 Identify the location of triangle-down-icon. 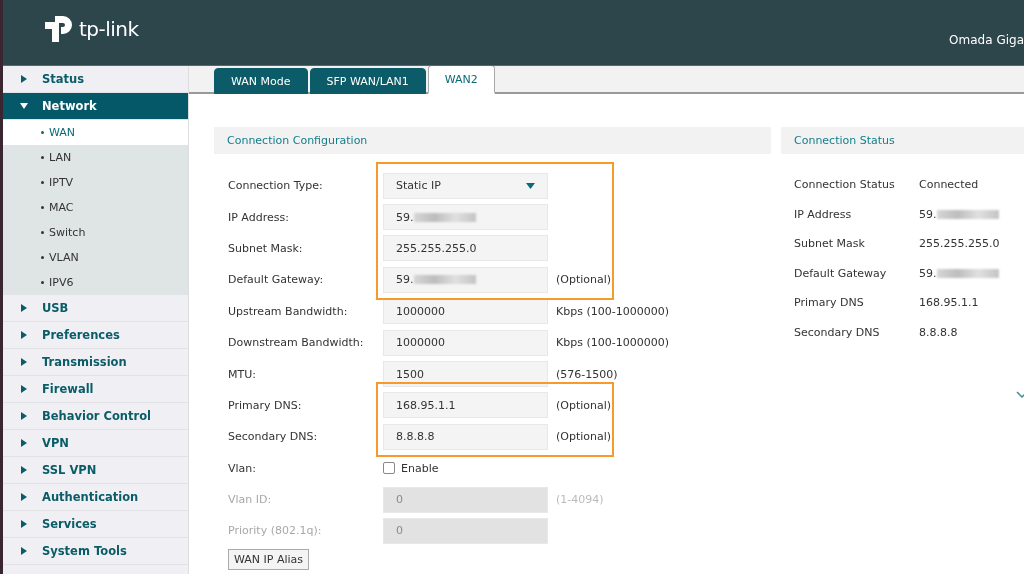
(24, 106).